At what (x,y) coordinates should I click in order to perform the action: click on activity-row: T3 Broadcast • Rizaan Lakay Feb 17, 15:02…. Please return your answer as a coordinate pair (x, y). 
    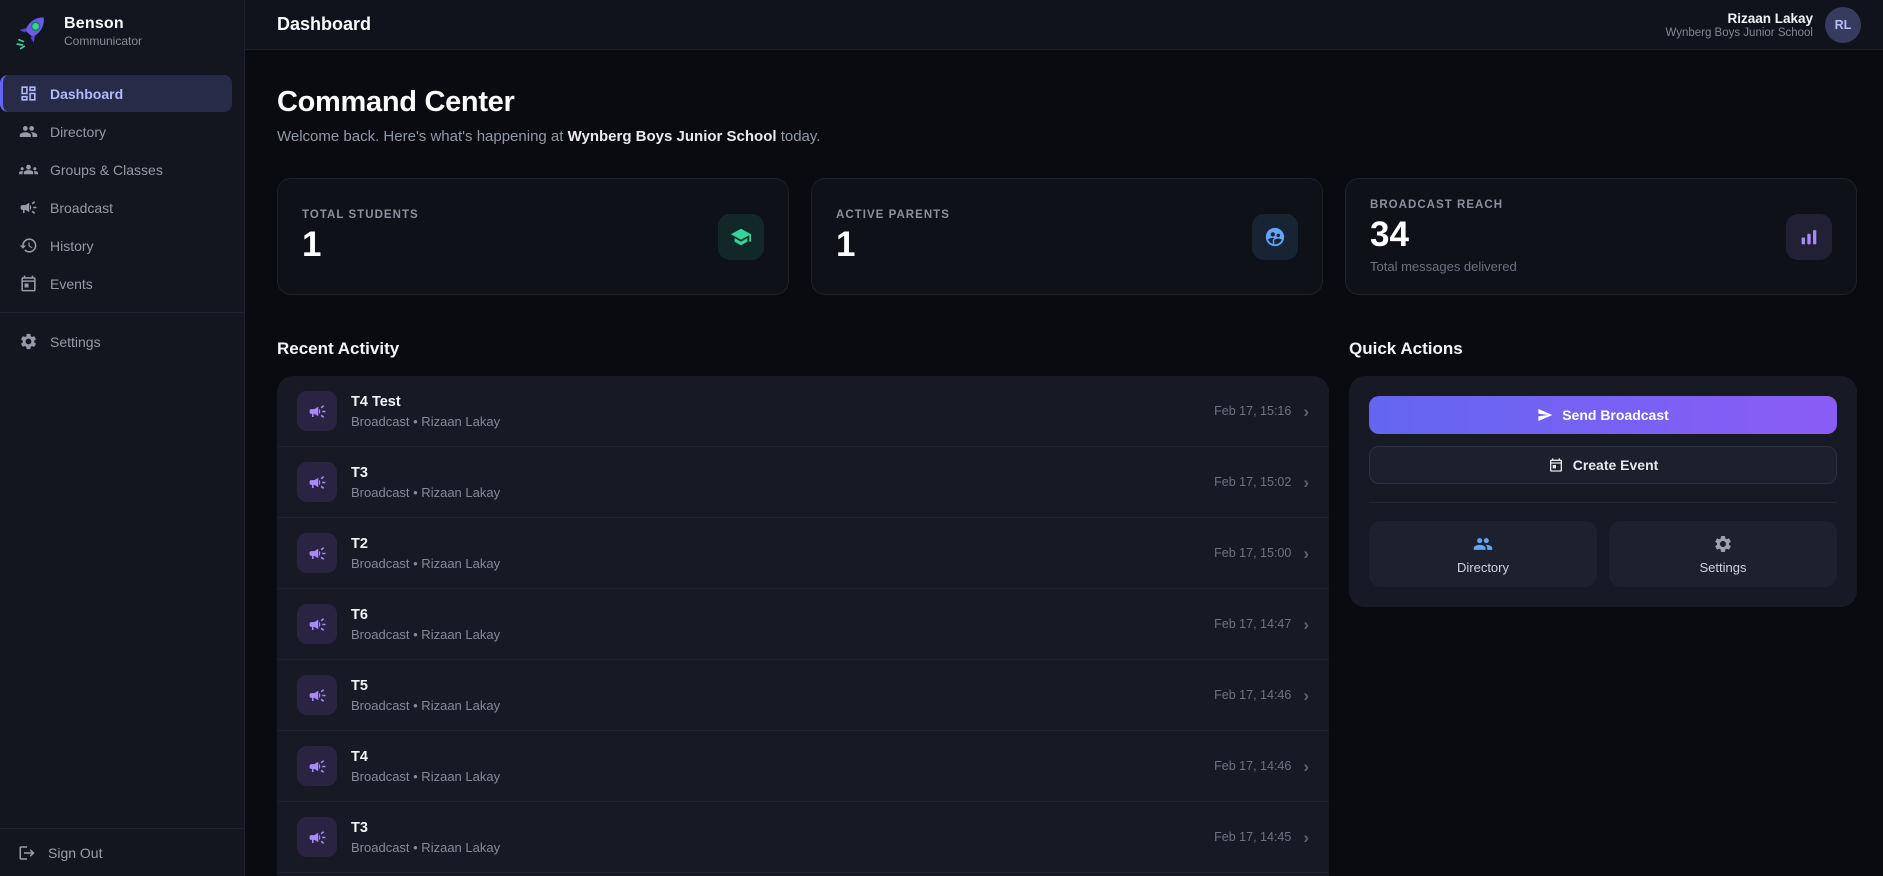
    Looking at the image, I should click on (803, 482).